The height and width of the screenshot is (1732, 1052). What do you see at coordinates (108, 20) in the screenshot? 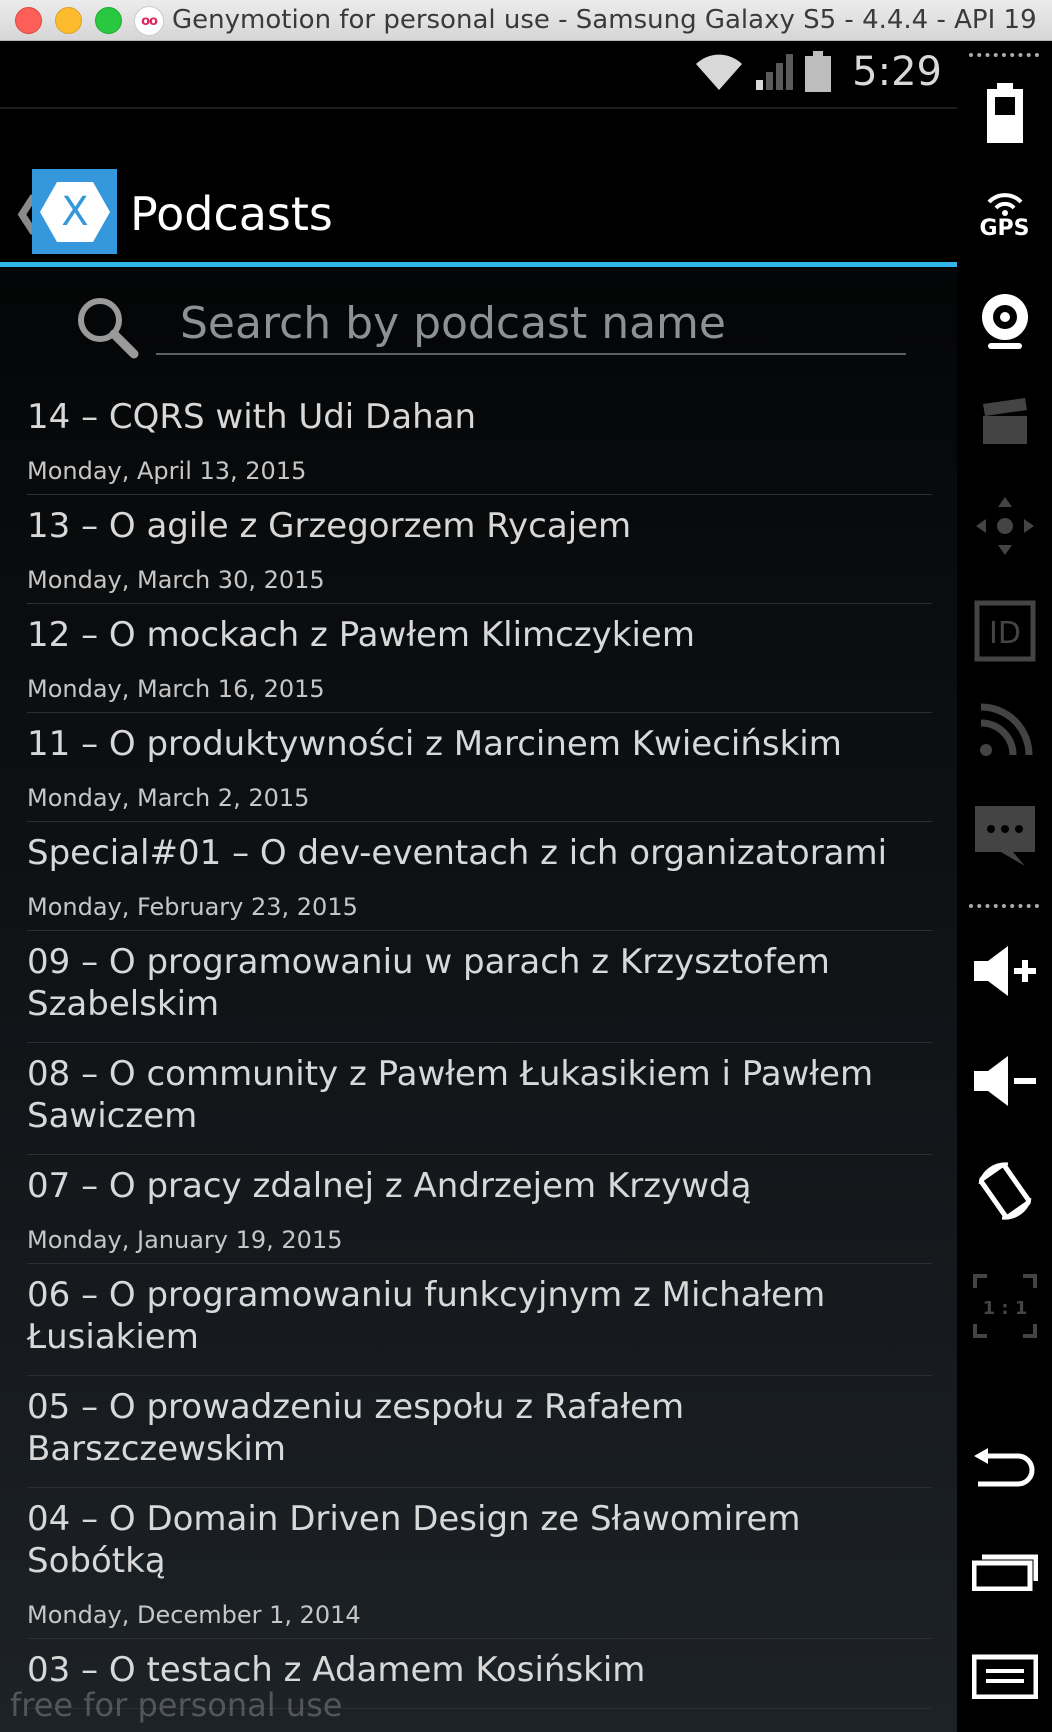
I see `window-zoom-button` at bounding box center [108, 20].